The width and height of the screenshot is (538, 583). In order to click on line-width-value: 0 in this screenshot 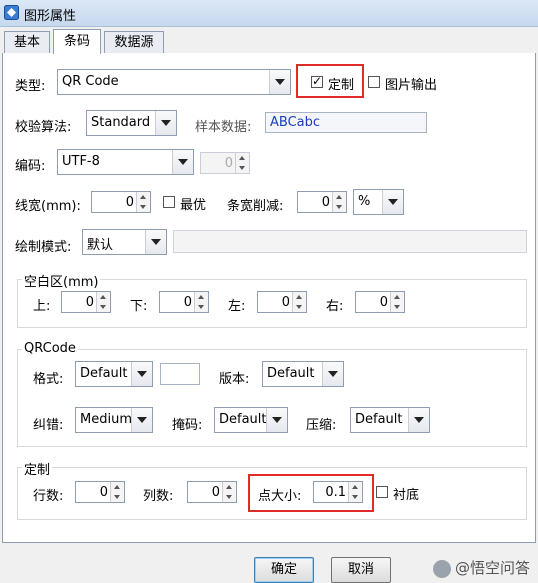, I will do `click(129, 202)`.